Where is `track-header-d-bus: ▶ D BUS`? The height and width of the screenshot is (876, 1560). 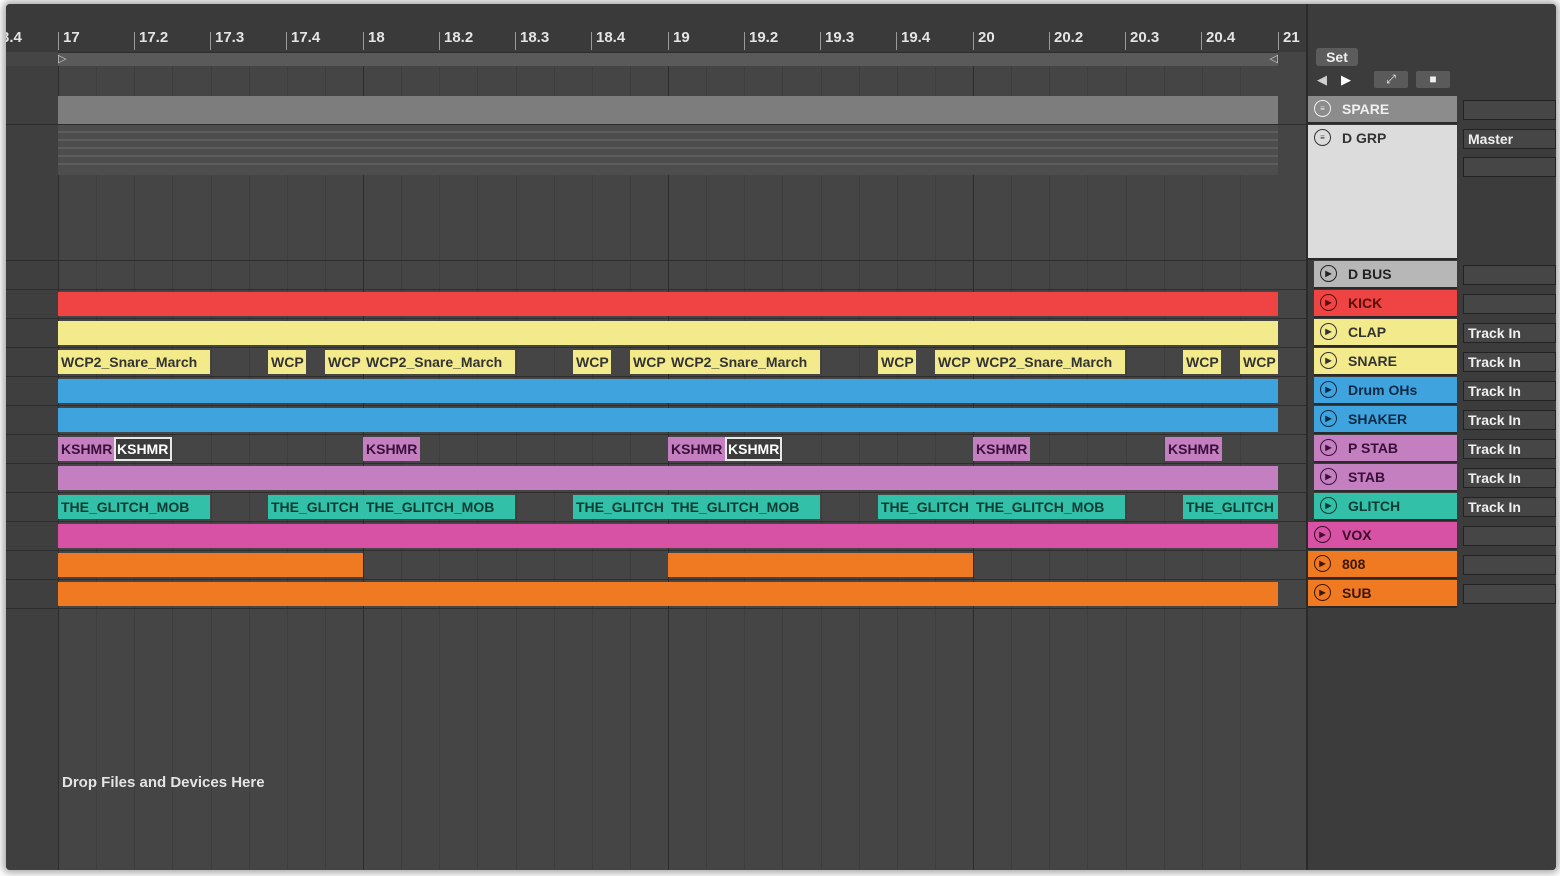 track-header-d-bus: ▶ D BUS is located at coordinates (1385, 275).